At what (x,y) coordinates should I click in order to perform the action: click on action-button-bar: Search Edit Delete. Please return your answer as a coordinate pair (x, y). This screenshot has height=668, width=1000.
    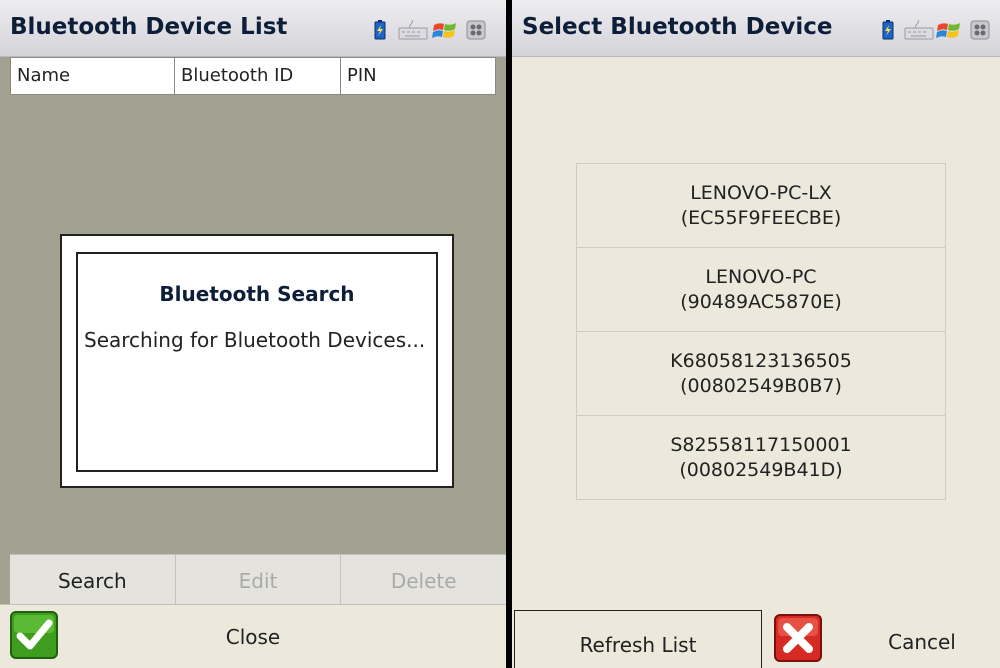
    Looking at the image, I should click on (258, 579).